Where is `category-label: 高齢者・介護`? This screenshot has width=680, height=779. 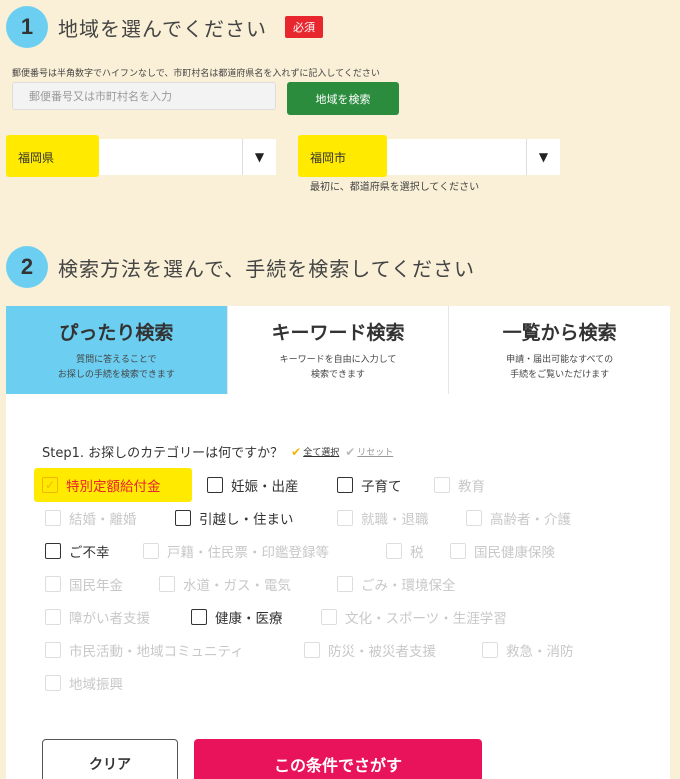
category-label: 高齢者・介護 is located at coordinates (530, 520).